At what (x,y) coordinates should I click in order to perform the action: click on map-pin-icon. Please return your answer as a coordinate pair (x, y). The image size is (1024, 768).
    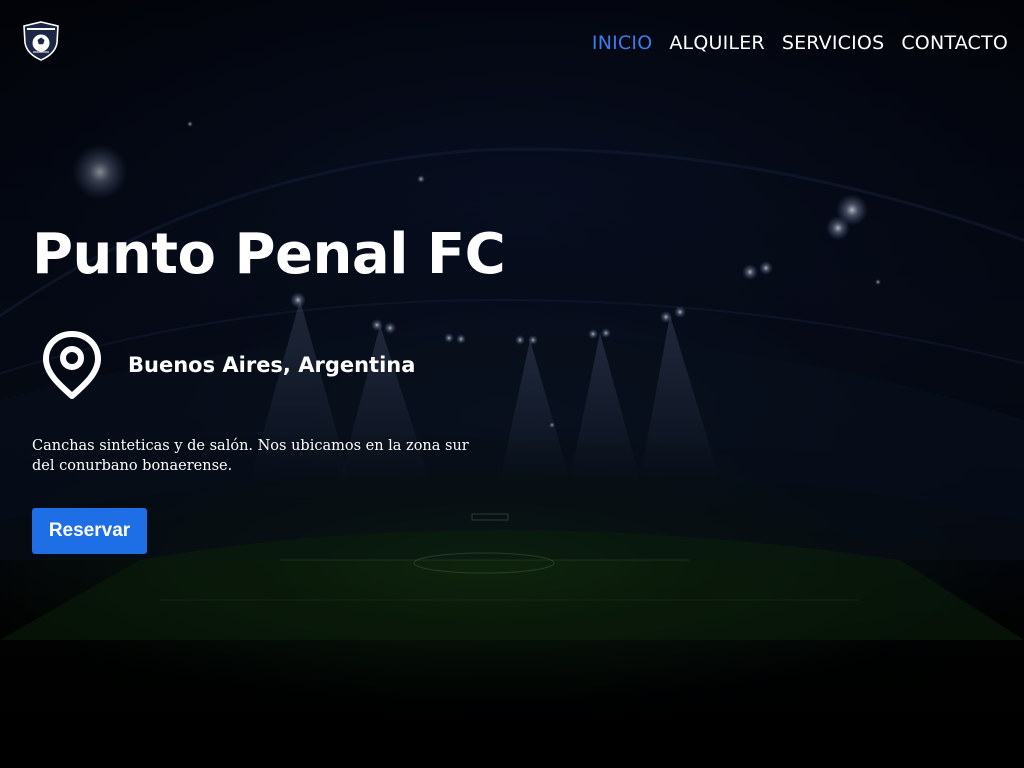
    Looking at the image, I should click on (72, 365).